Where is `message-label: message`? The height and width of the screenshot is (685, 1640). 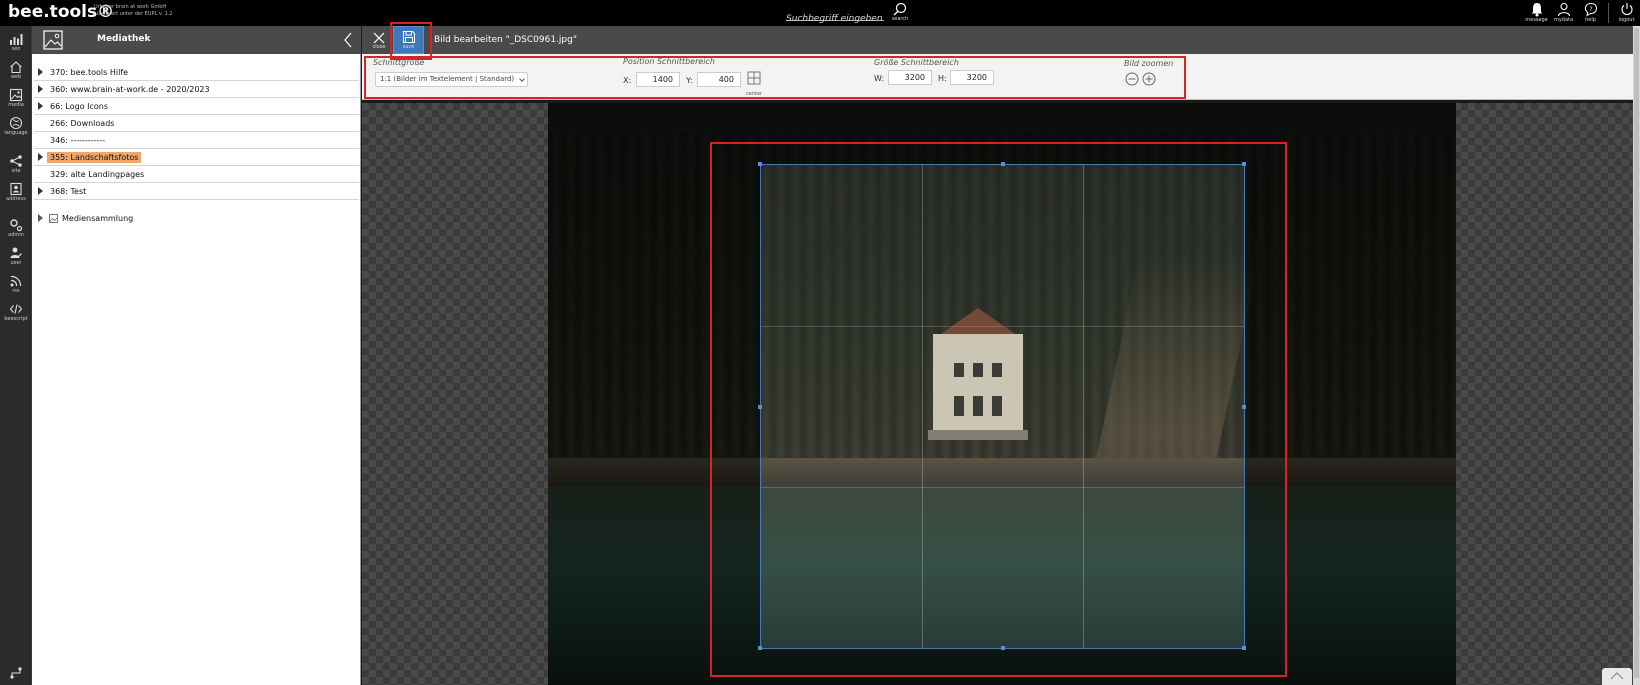
message-label: message is located at coordinates (1536, 20).